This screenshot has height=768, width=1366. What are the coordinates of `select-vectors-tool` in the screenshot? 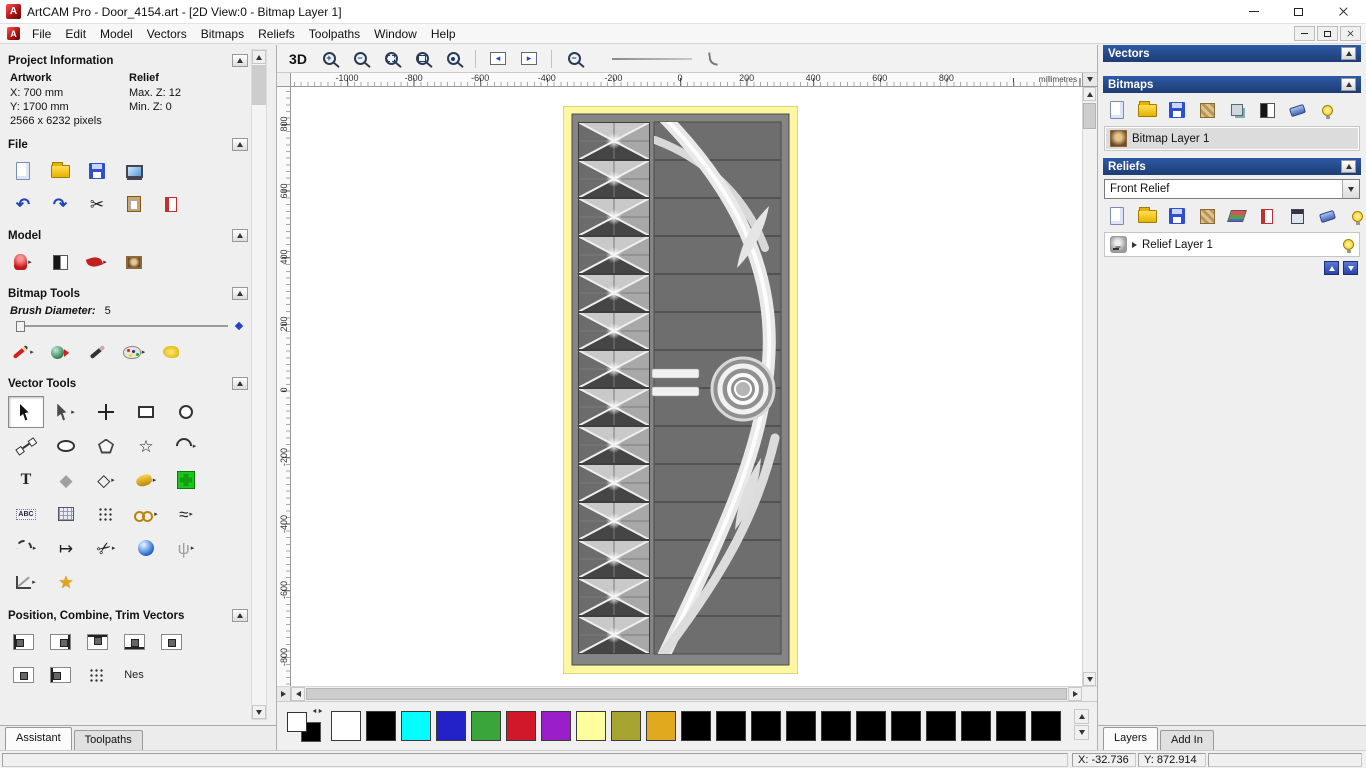 It's located at (26, 412).